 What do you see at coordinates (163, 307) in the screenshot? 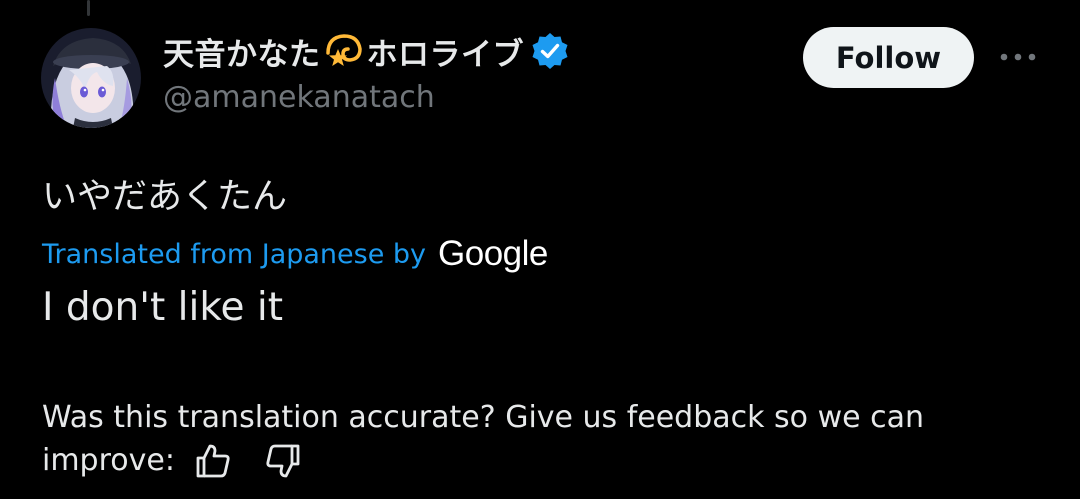
I see `post-translation-text: I don't like it` at bounding box center [163, 307].